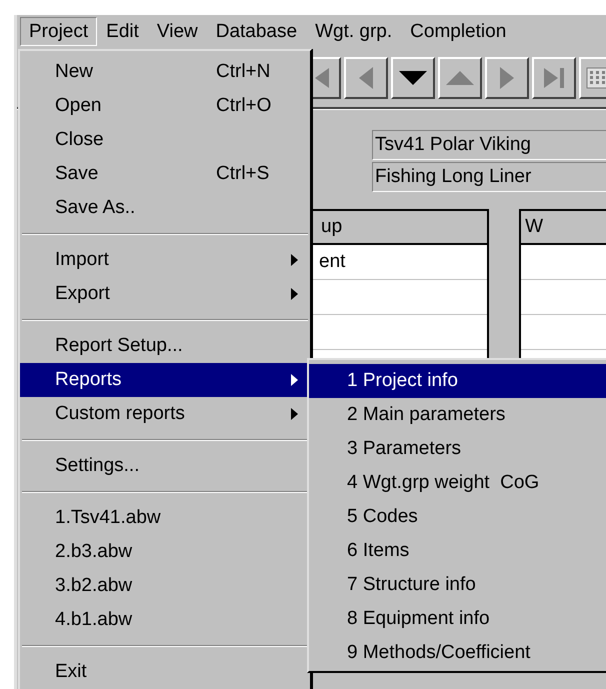  What do you see at coordinates (458, 31) in the screenshot?
I see `menu-title: Completion` at bounding box center [458, 31].